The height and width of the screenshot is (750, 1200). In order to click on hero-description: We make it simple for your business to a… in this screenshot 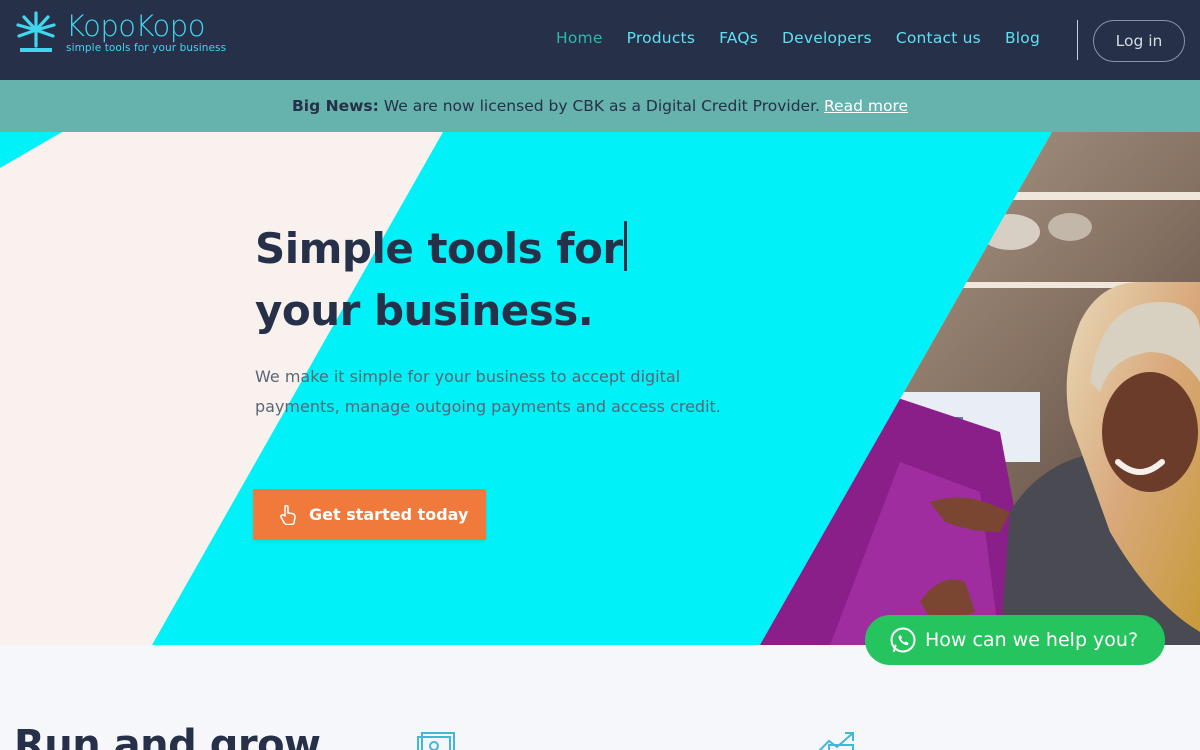, I will do `click(488, 391)`.